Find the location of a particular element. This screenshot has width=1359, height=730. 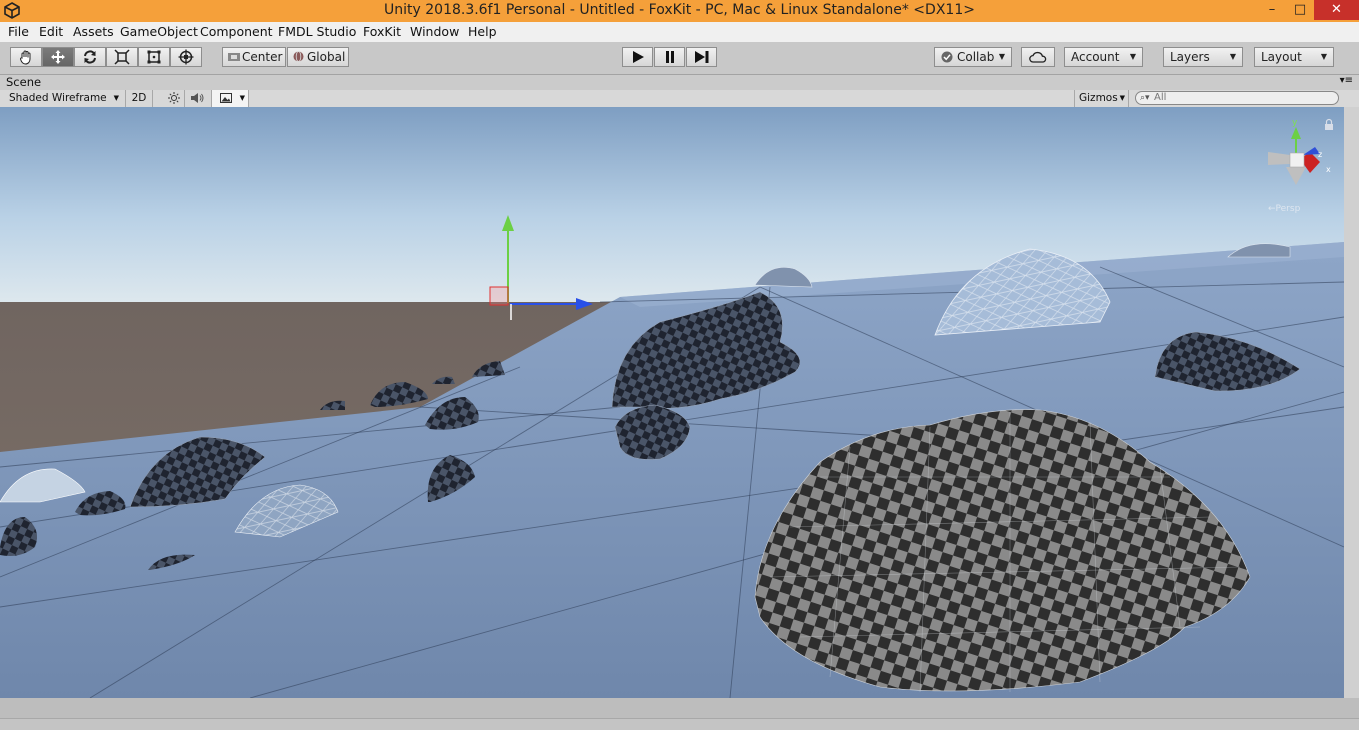

image-icon is located at coordinates (226, 98).